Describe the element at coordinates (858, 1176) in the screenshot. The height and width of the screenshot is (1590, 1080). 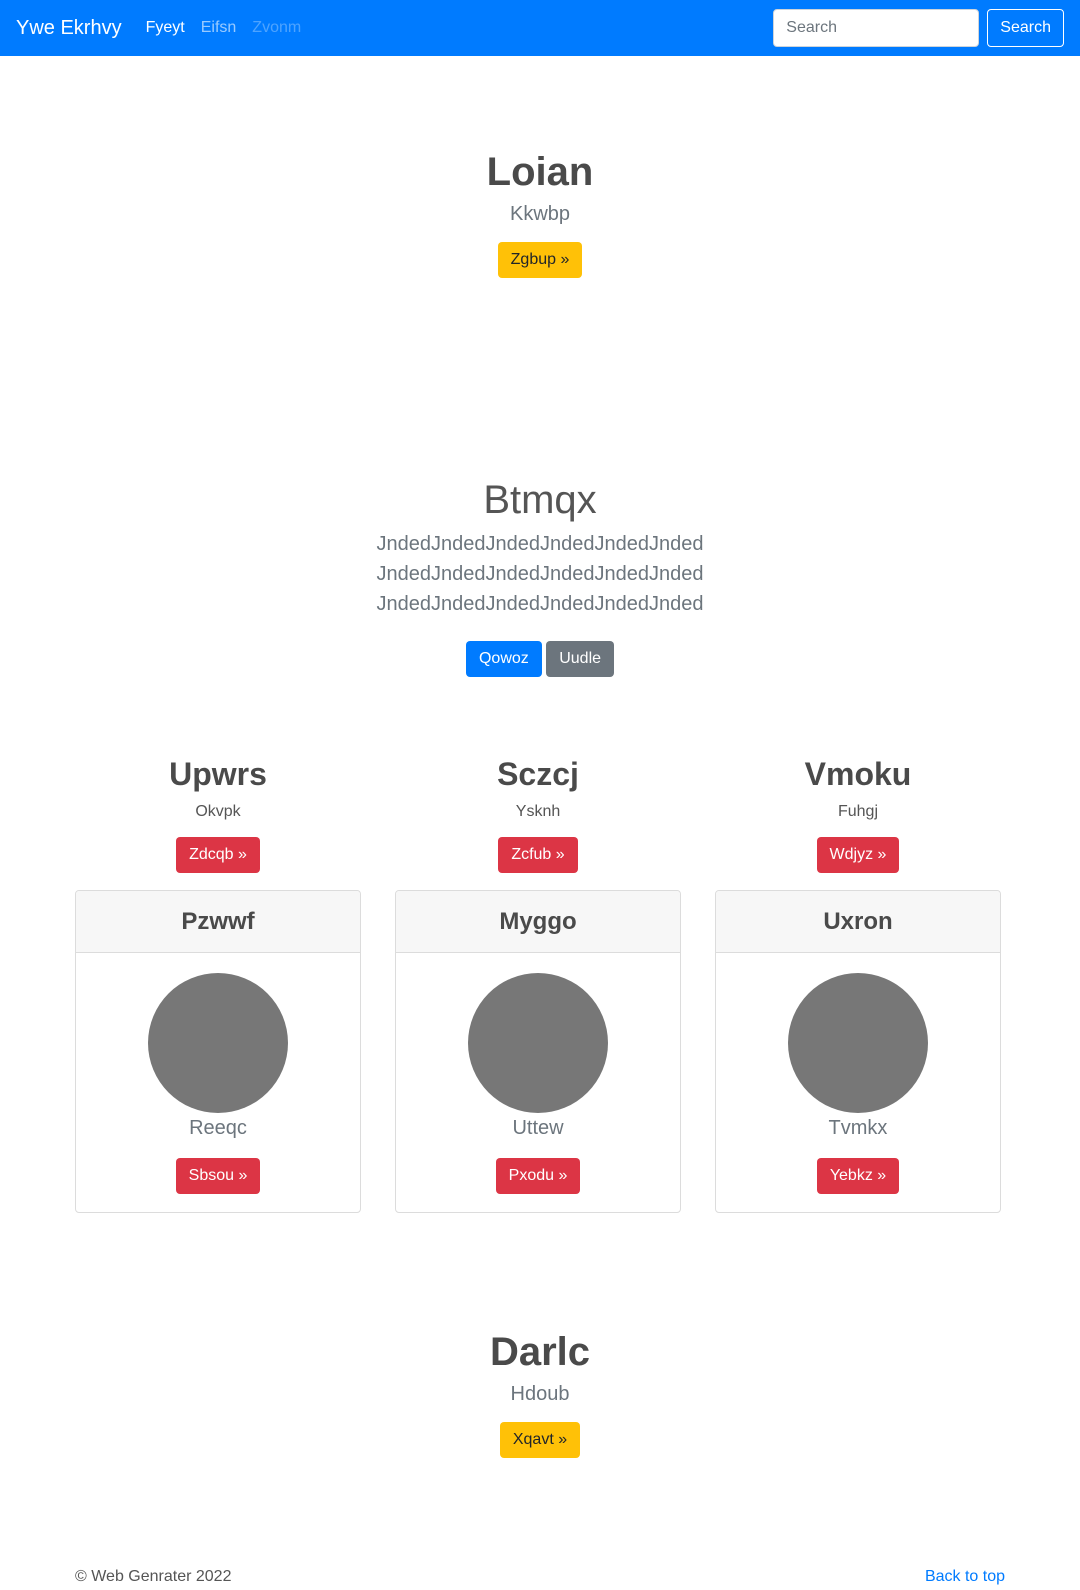
I see `card-3-button: Yebkz »` at that location.